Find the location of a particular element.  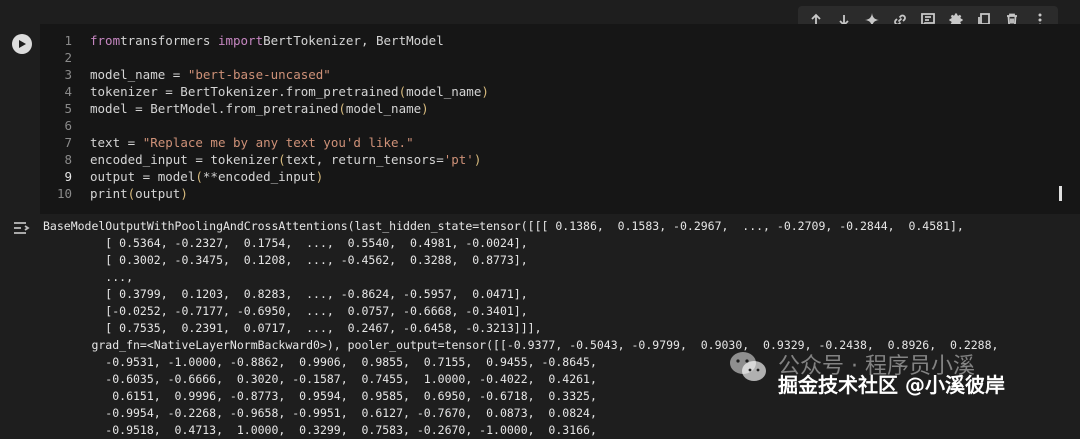

code-token: output is located at coordinates (158, 193).